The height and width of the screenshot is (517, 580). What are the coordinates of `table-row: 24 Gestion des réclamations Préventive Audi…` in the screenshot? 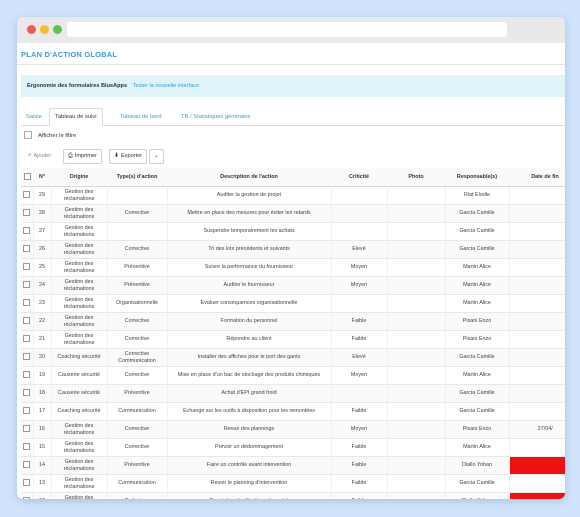 It's located at (293, 285).